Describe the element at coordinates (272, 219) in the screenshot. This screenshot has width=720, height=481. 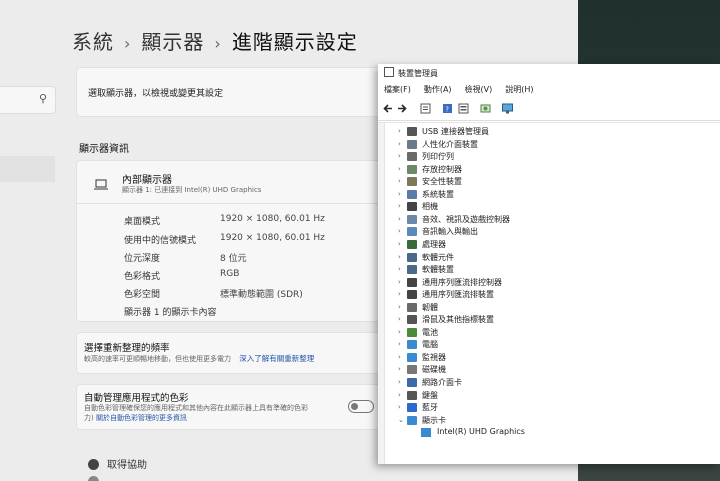
I see `spec-value: 1920 × 1080, 60.01 Hz` at that location.